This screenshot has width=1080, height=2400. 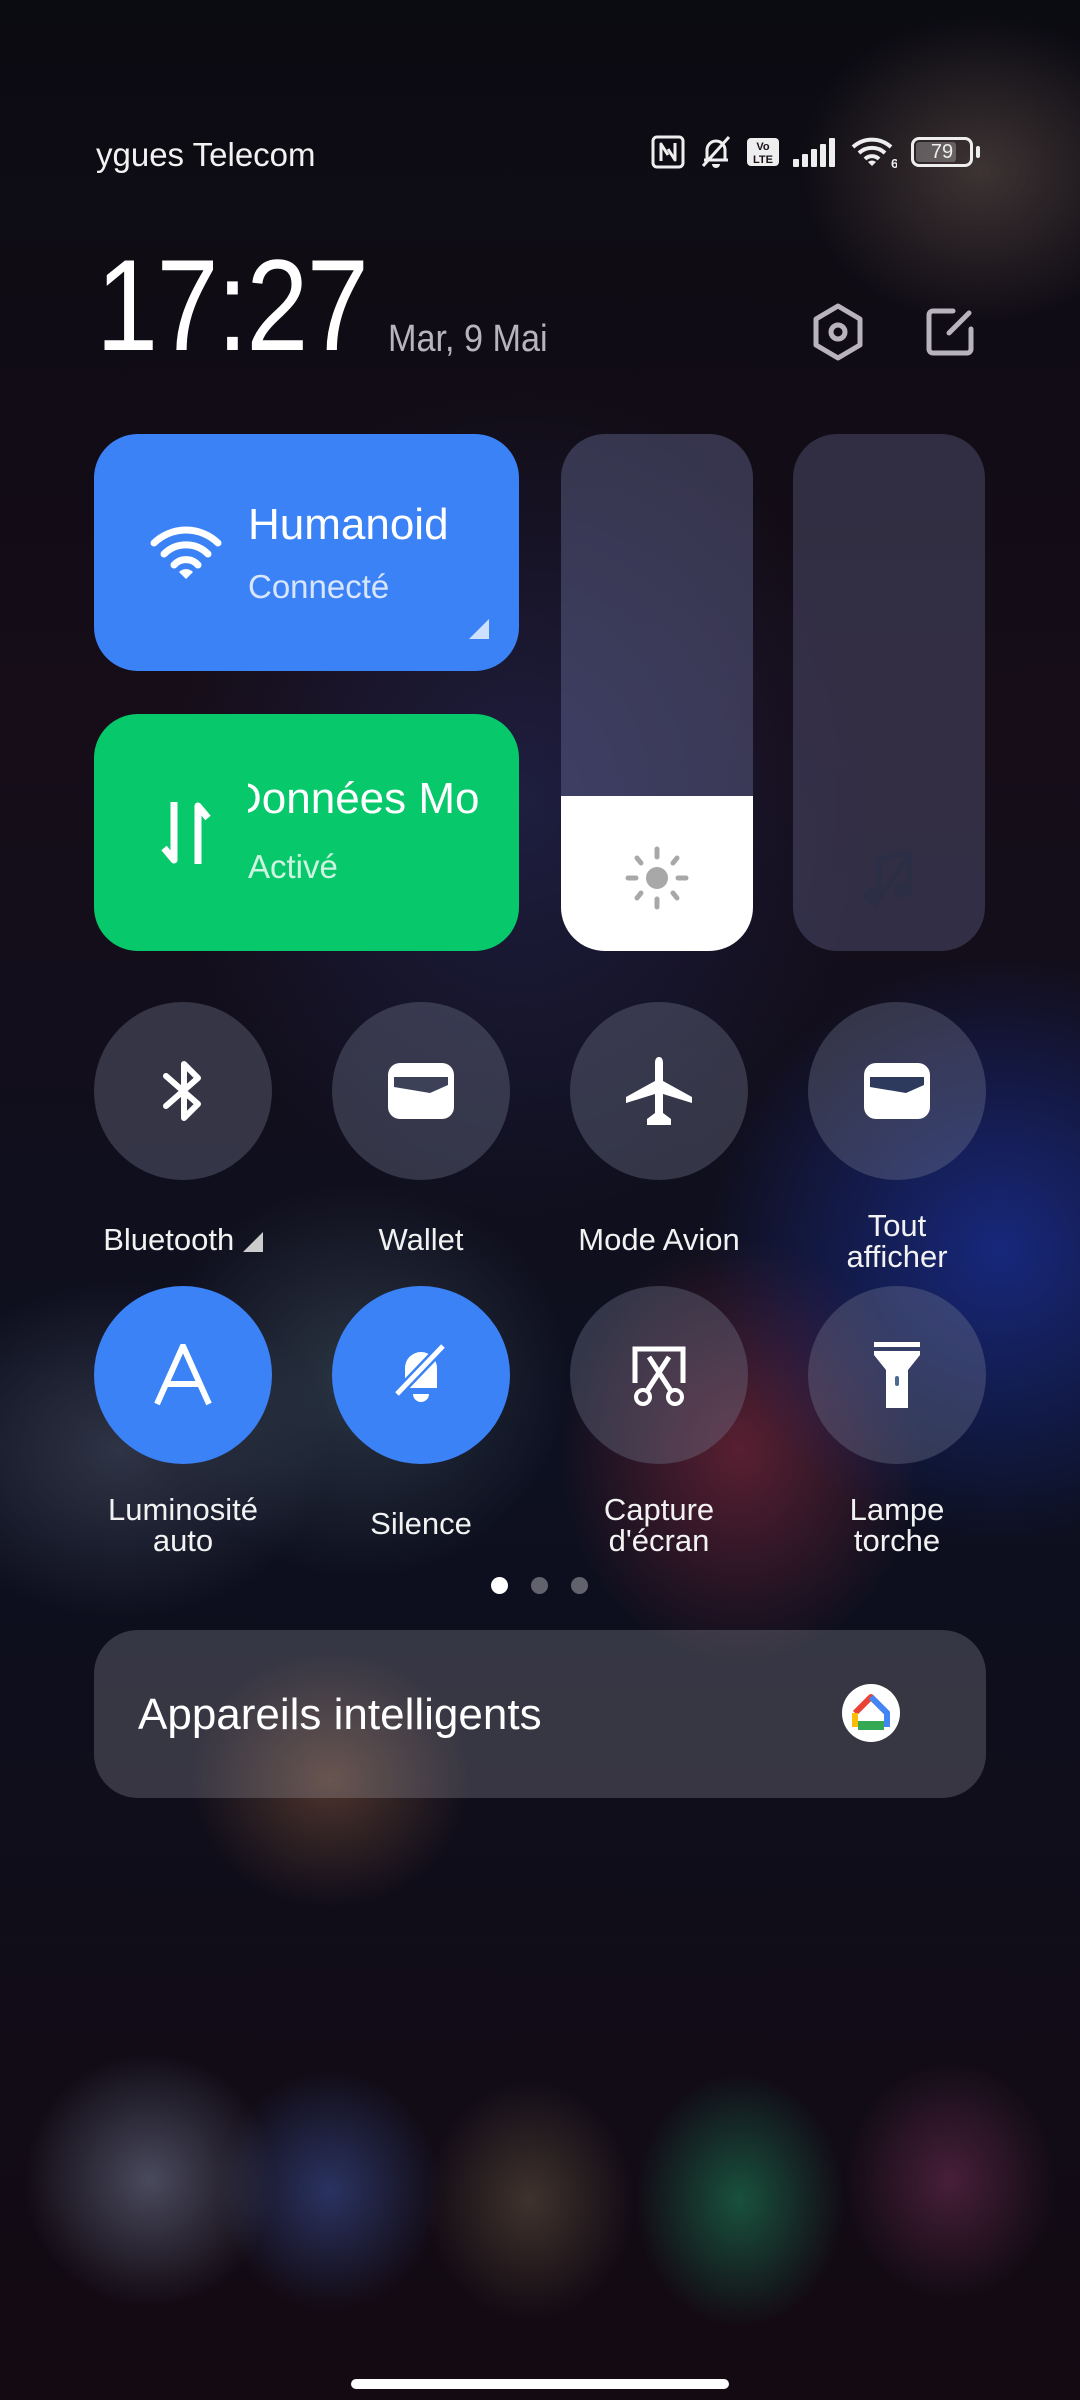 I want to click on toggle-label: Bluetooth, so click(x=169, y=1239).